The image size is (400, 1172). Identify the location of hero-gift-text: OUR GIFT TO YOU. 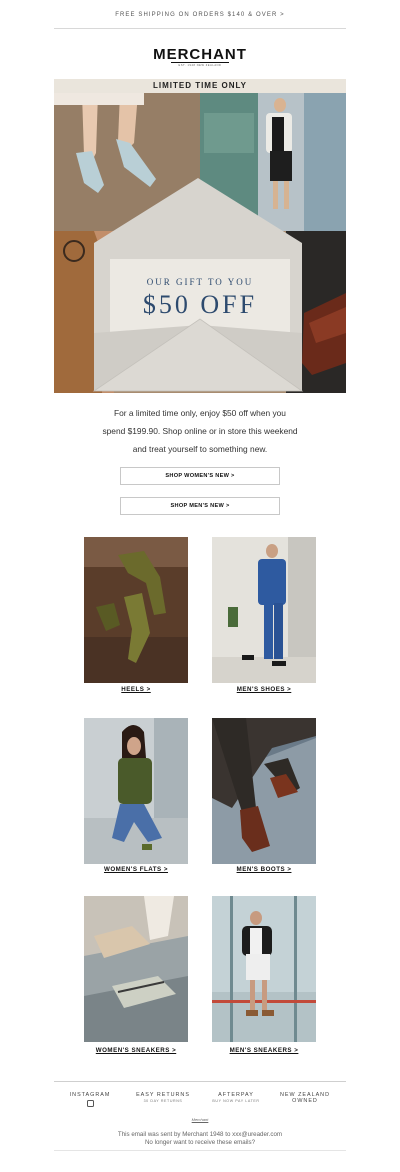
(200, 282).